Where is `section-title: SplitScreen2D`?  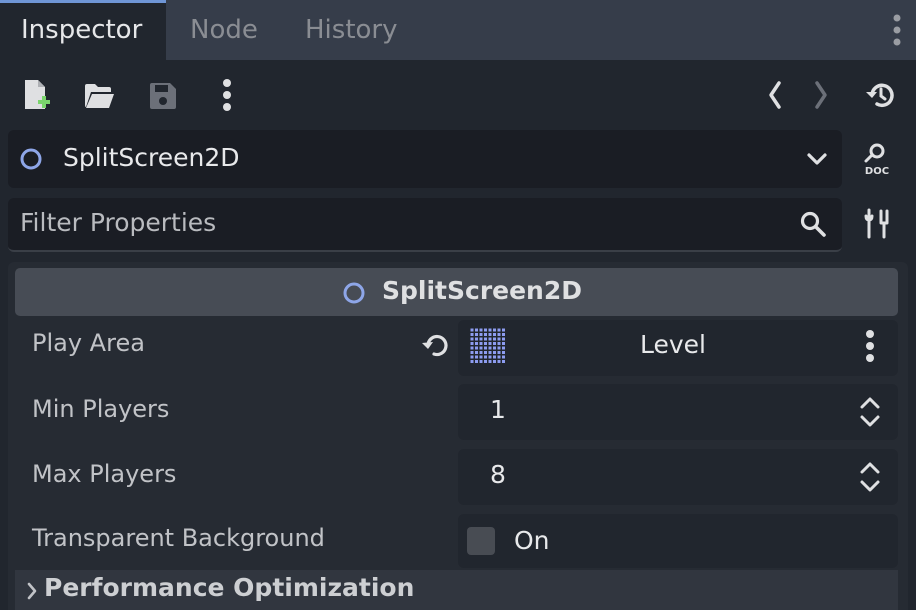 section-title: SplitScreen2D is located at coordinates (482, 290).